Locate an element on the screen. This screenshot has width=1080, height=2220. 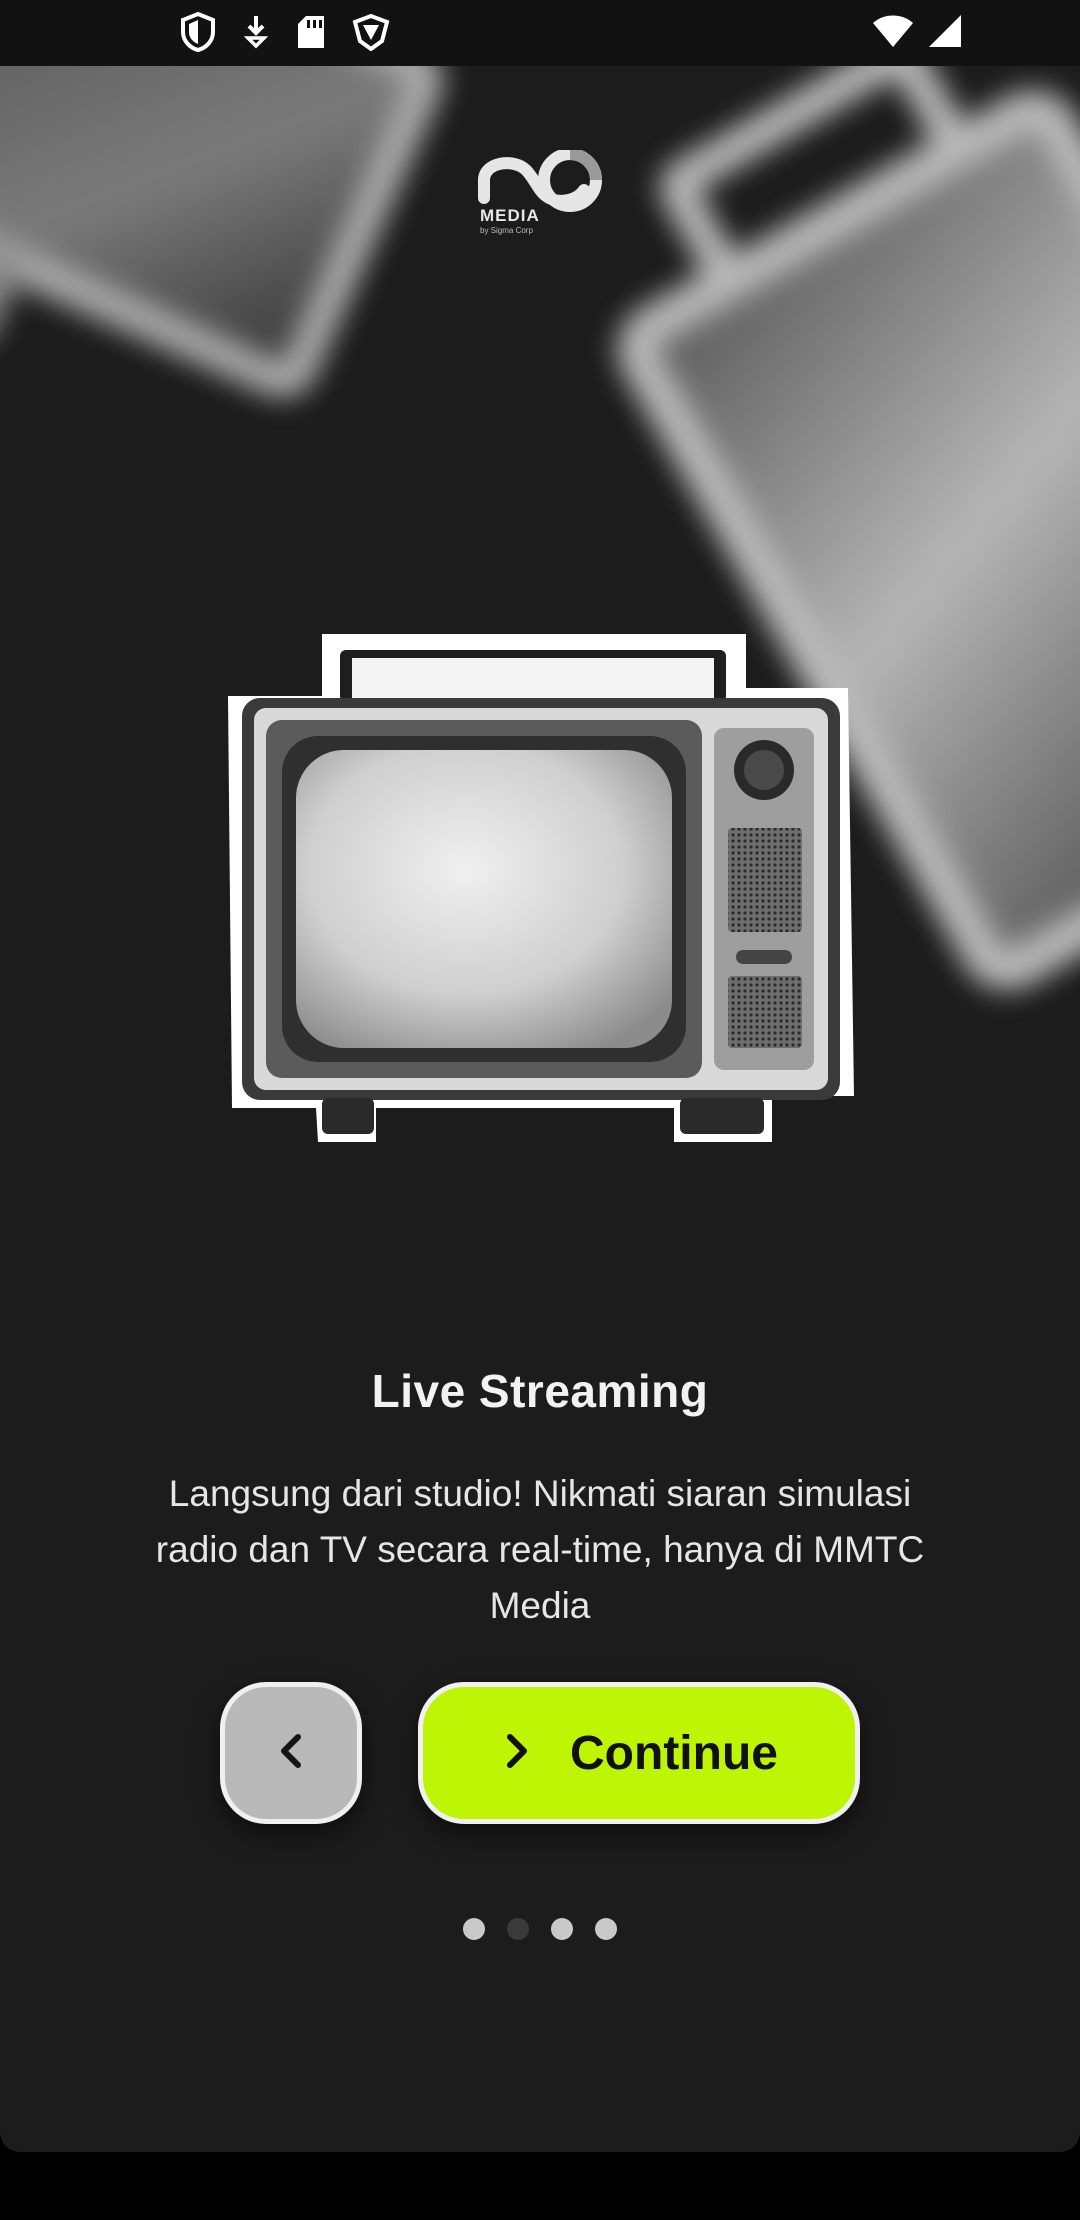
chevron-right-icon is located at coordinates (517, 1753).